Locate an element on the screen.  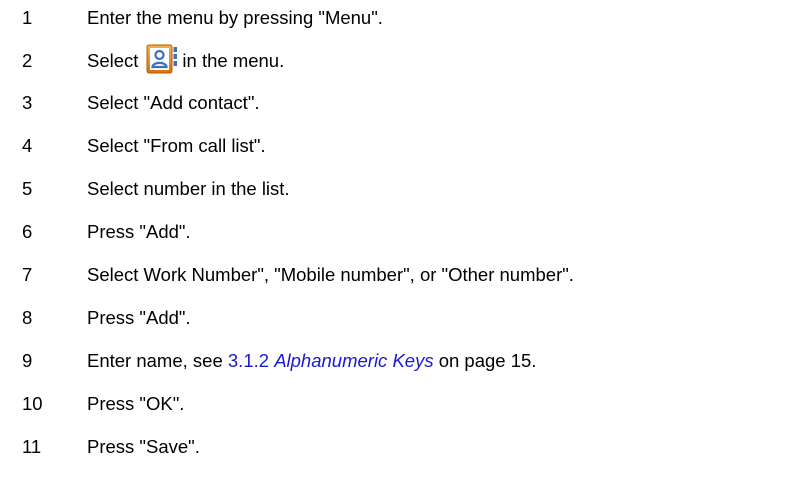
step-number: 11 is located at coordinates (32, 446).